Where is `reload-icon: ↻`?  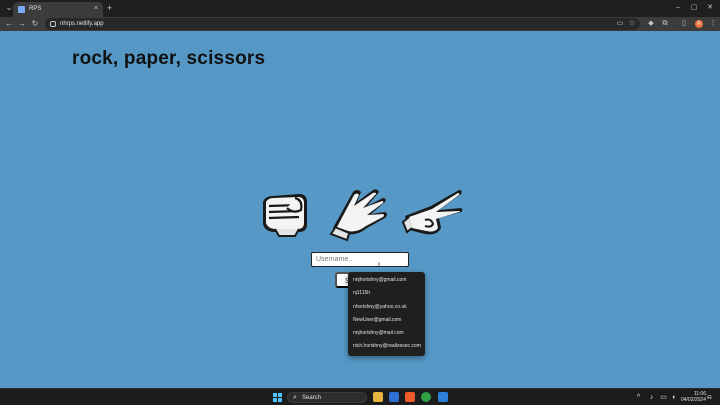 reload-icon: ↻ is located at coordinates (35, 24).